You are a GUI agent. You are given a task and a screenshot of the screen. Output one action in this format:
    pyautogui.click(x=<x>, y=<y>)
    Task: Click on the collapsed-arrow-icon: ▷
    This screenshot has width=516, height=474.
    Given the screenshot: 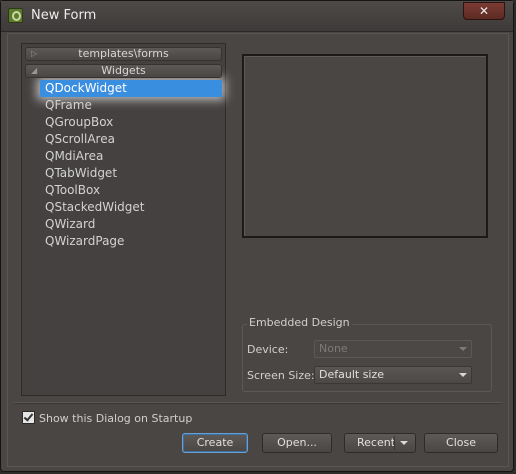 What is the action you would take?
    pyautogui.click(x=34, y=54)
    